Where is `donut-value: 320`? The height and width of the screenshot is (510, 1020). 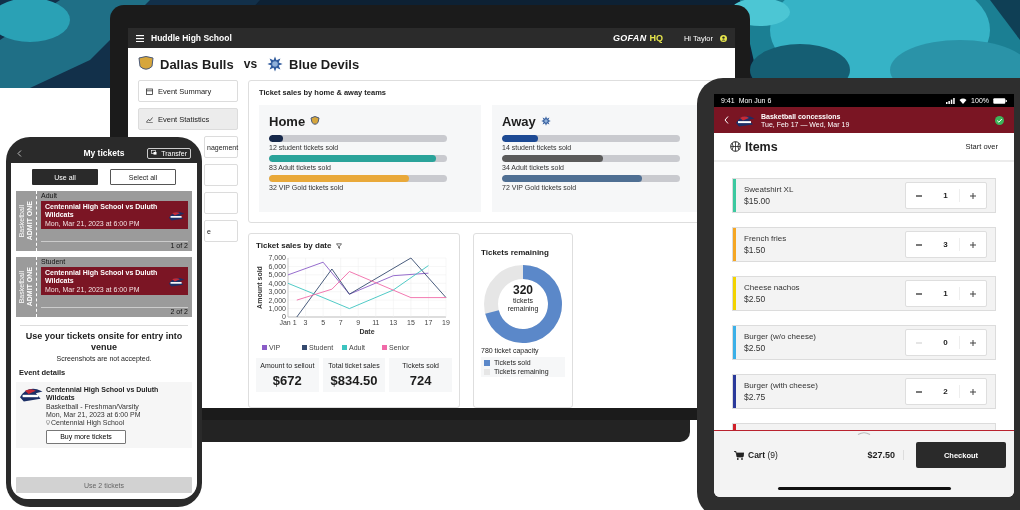
donut-value: 320 is located at coordinates (523, 290).